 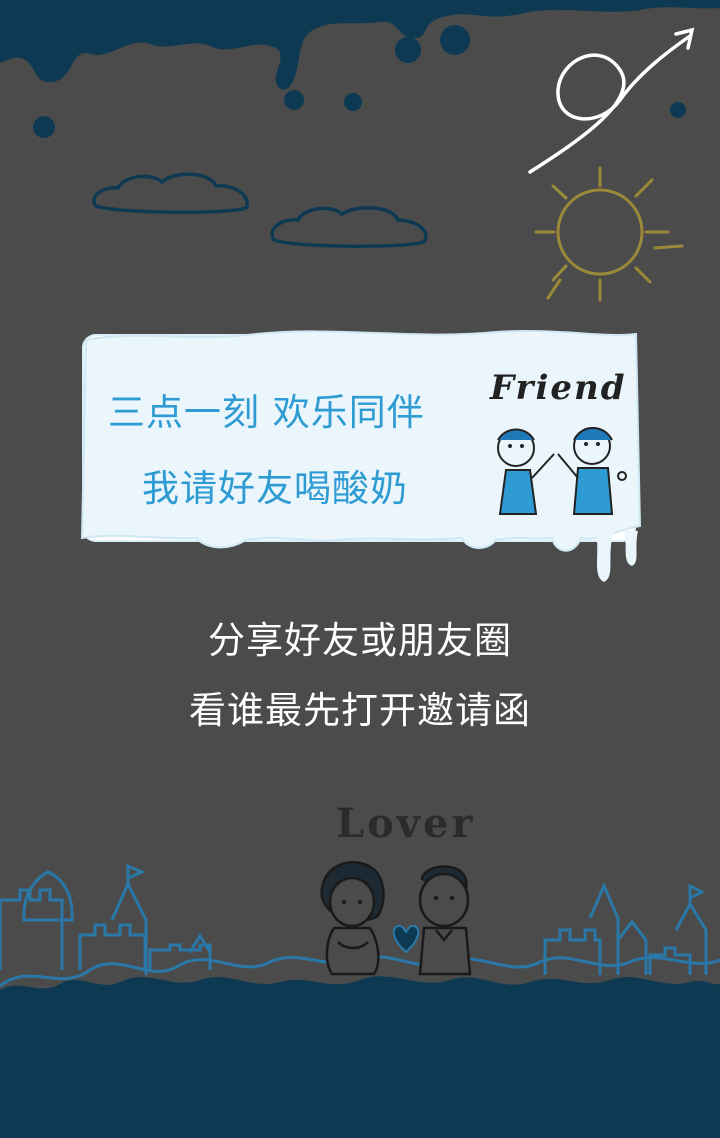 I want to click on friend-sticker-text: Friend, so click(x=558, y=388).